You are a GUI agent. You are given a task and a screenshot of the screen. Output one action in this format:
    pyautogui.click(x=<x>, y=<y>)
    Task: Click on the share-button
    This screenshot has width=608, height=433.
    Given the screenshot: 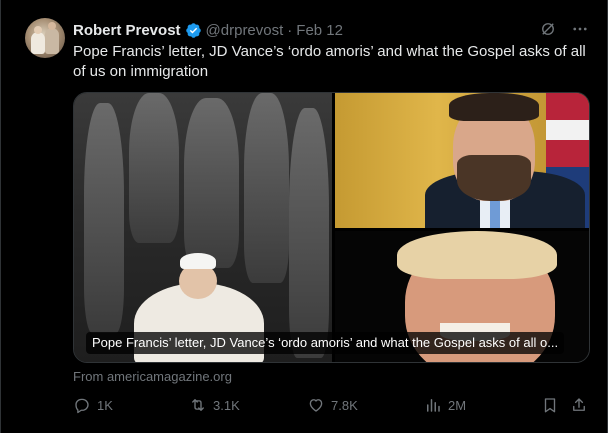 What is the action you would take?
    pyautogui.click(x=579, y=405)
    